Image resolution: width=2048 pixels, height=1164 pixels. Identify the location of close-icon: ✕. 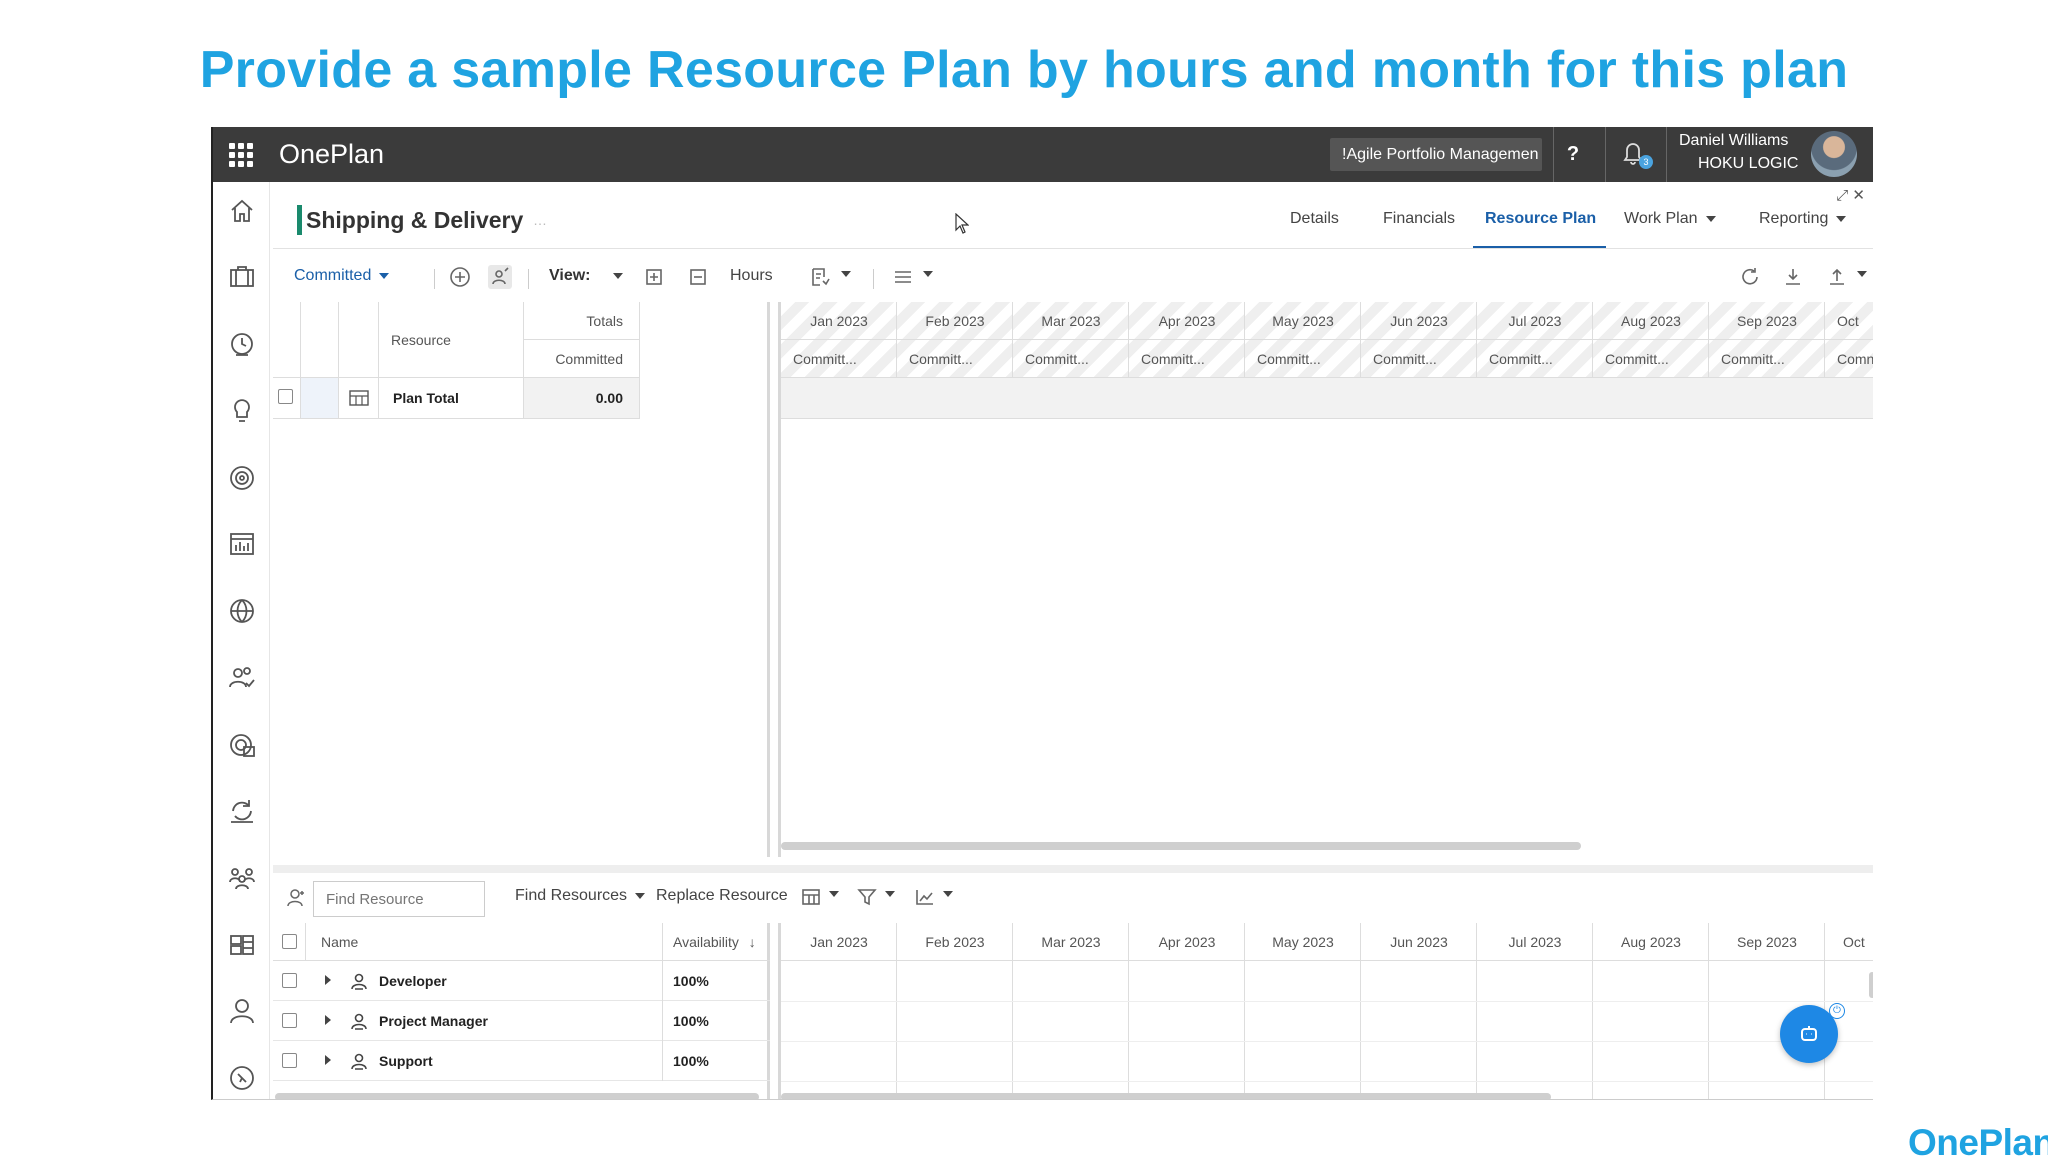
(1858, 195).